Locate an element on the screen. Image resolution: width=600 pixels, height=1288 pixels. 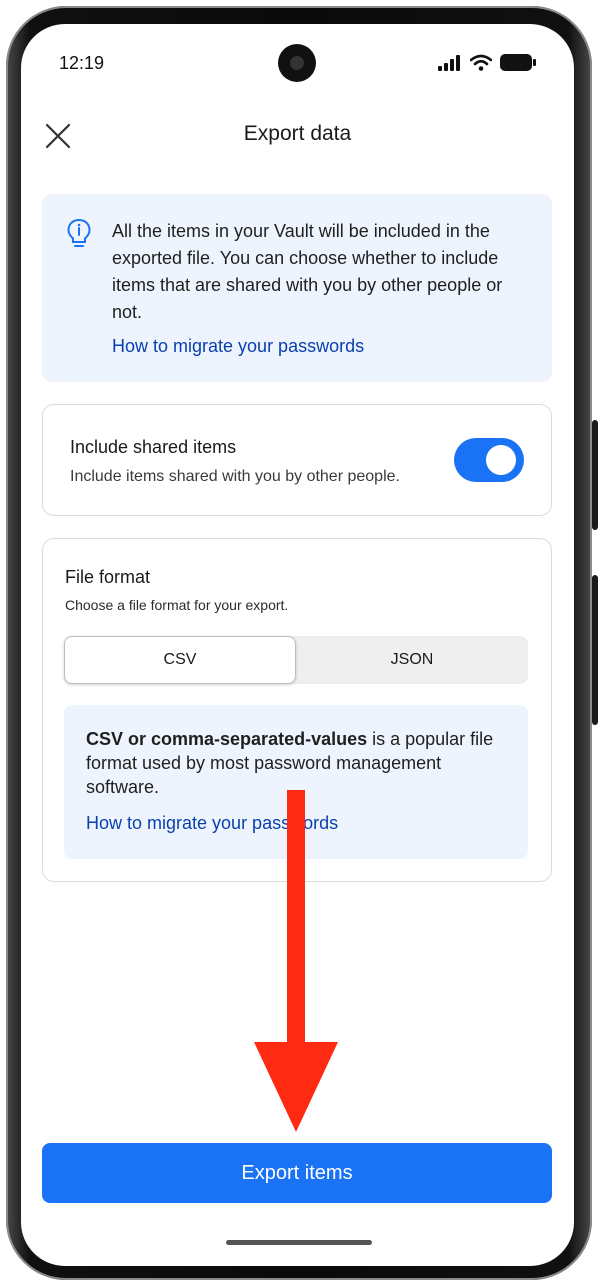
annotation-arrow-icon is located at coordinates (296, 961).